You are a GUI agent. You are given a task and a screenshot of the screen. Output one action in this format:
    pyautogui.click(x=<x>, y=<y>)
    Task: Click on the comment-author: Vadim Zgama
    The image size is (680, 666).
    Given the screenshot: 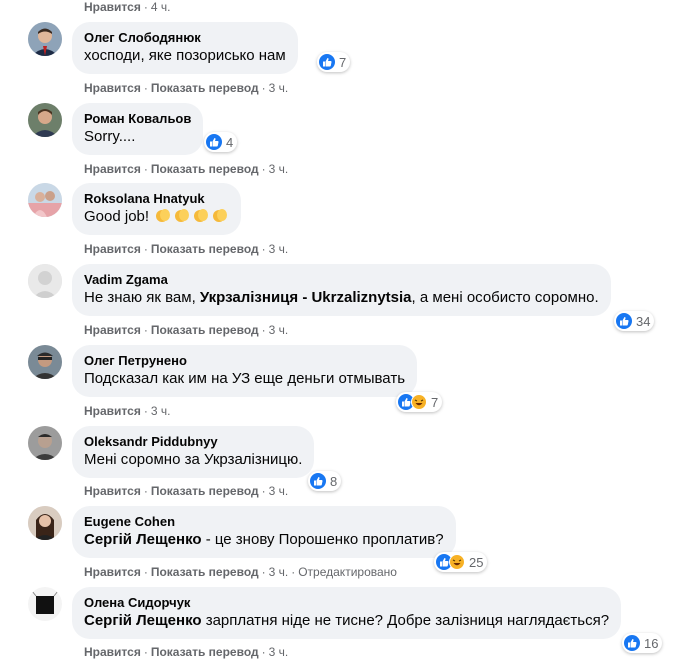 What is the action you would take?
    pyautogui.click(x=341, y=279)
    